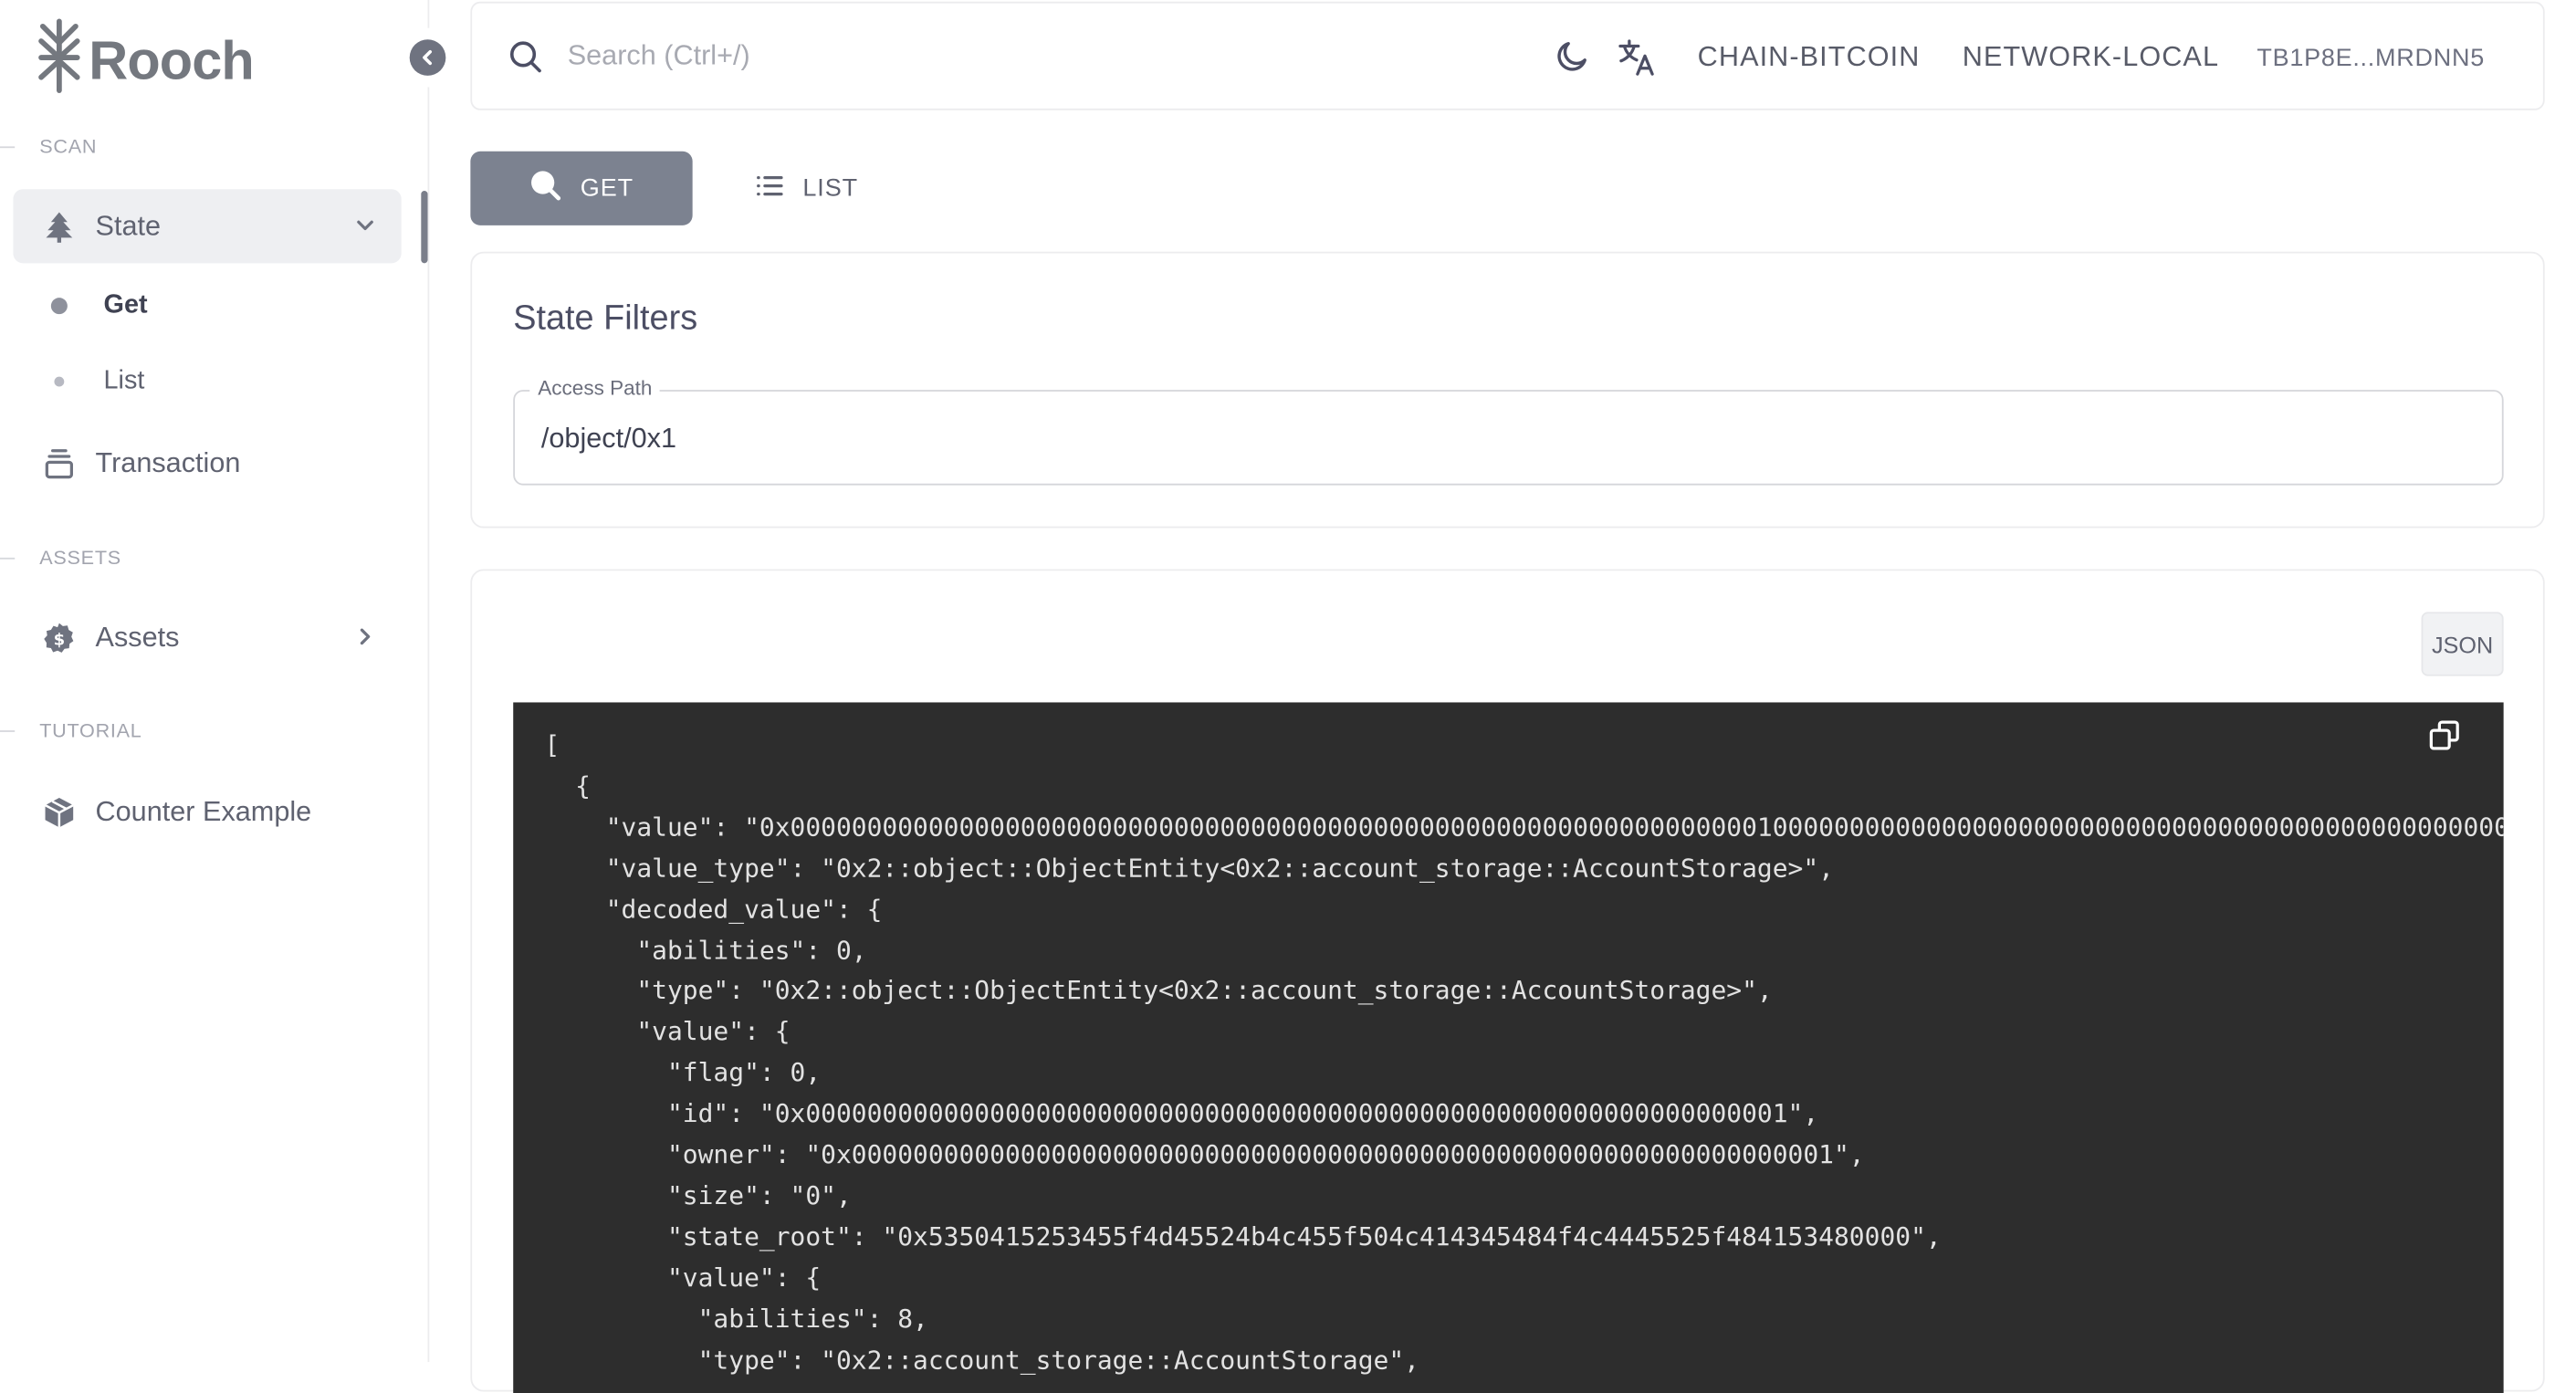  Describe the element at coordinates (1446, 439) in the screenshot. I see `access-path-input` at that location.